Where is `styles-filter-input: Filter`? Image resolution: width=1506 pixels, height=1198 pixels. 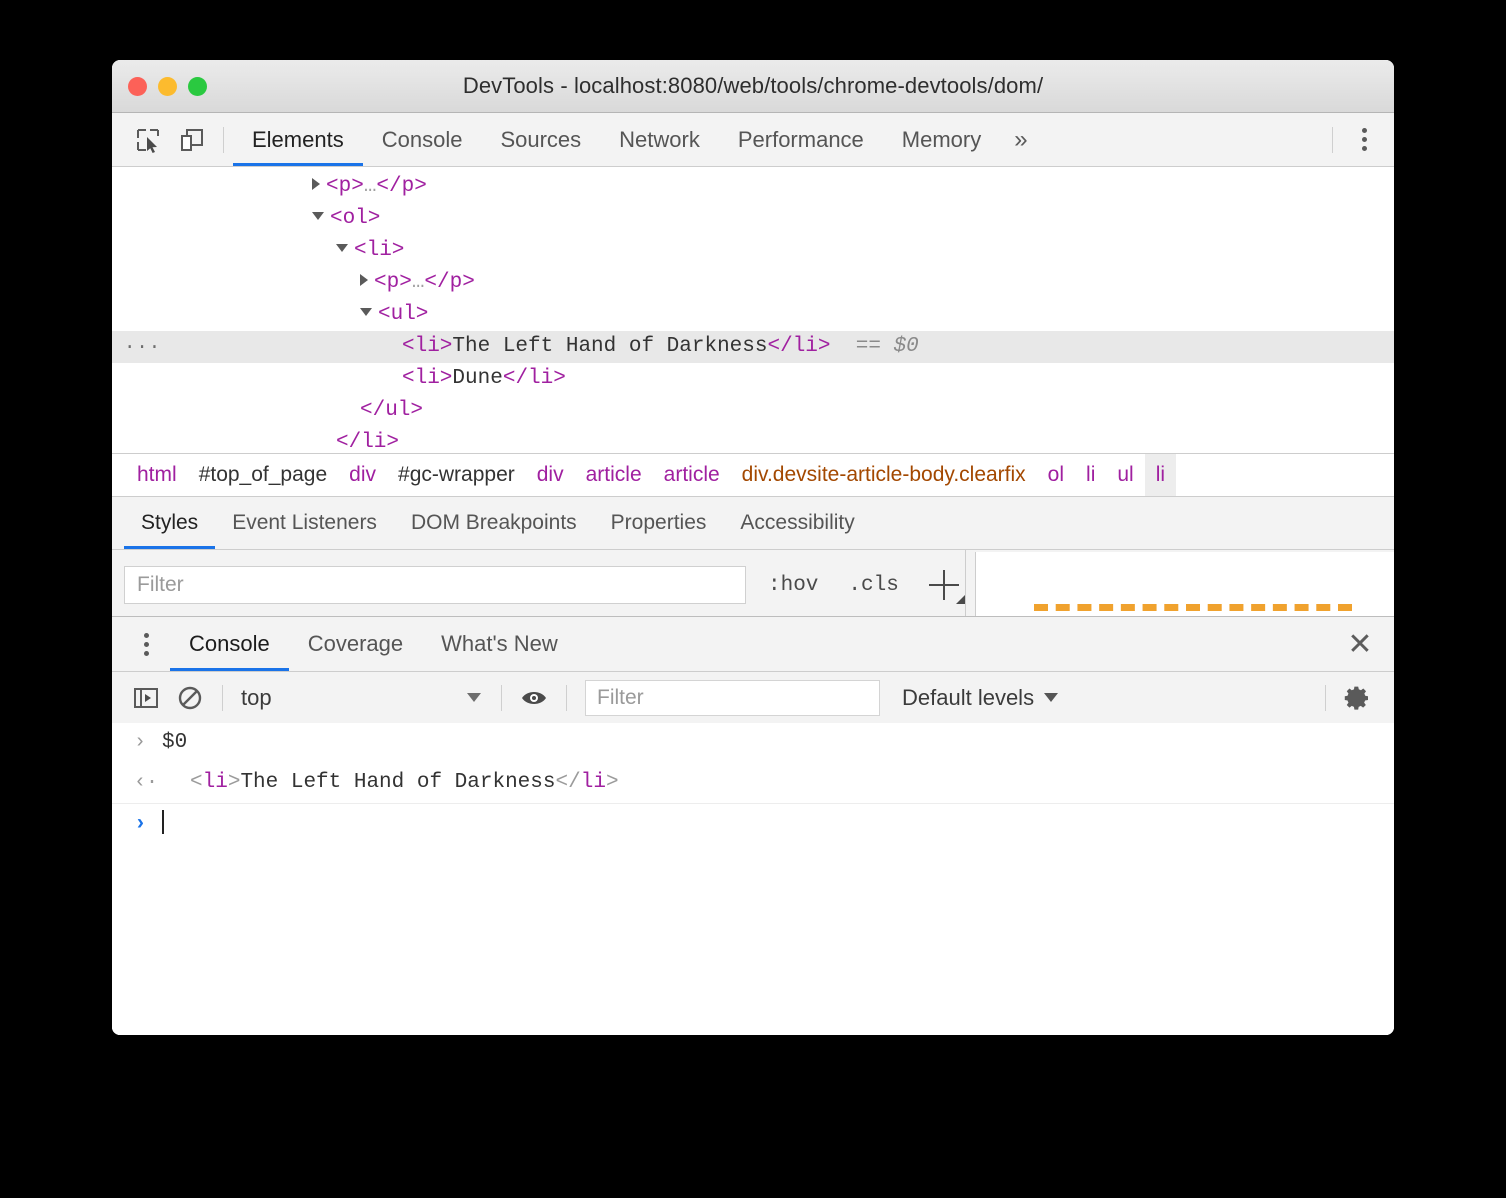
styles-filter-input: Filter is located at coordinates (435, 585).